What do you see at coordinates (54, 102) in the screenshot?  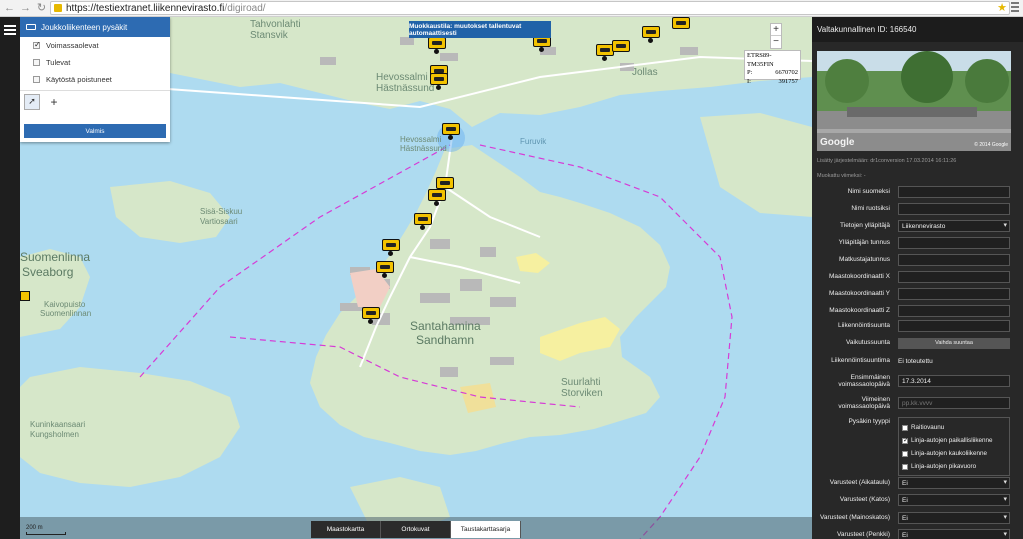 I see `add-tool-button: +` at bounding box center [54, 102].